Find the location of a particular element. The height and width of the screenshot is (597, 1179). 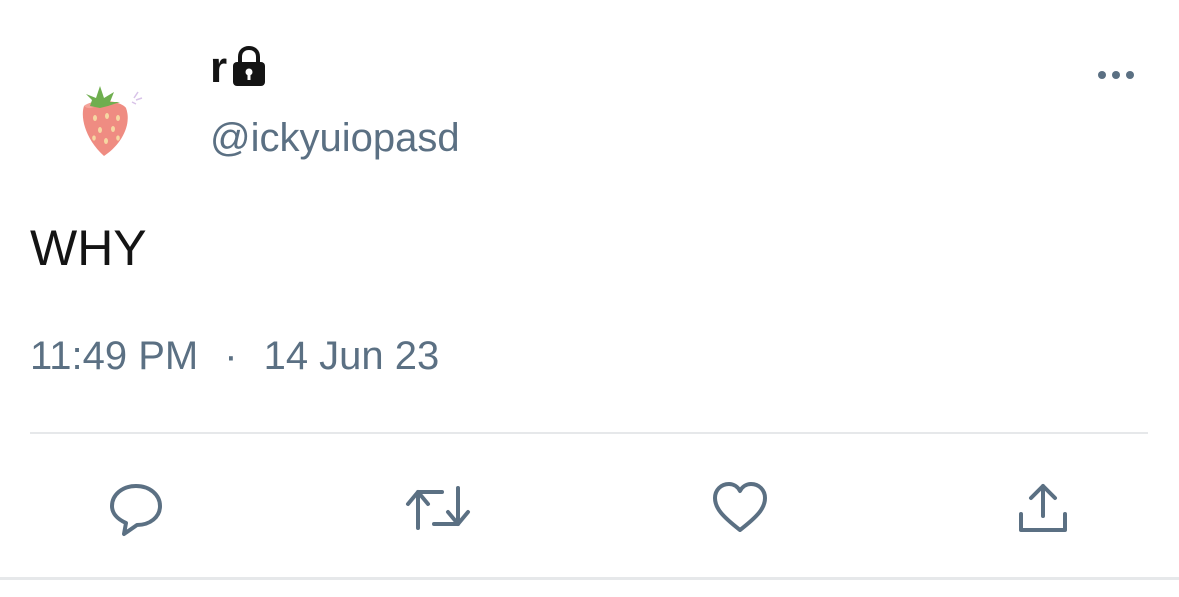

share-button is located at coordinates (1043, 508).